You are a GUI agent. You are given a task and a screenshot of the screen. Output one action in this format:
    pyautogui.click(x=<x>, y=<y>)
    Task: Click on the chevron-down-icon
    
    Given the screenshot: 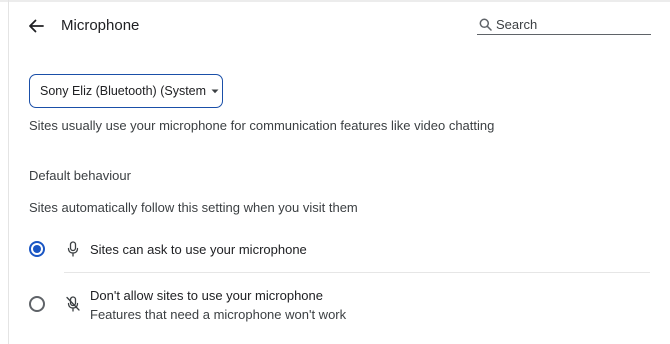 What is the action you would take?
    pyautogui.click(x=215, y=91)
    